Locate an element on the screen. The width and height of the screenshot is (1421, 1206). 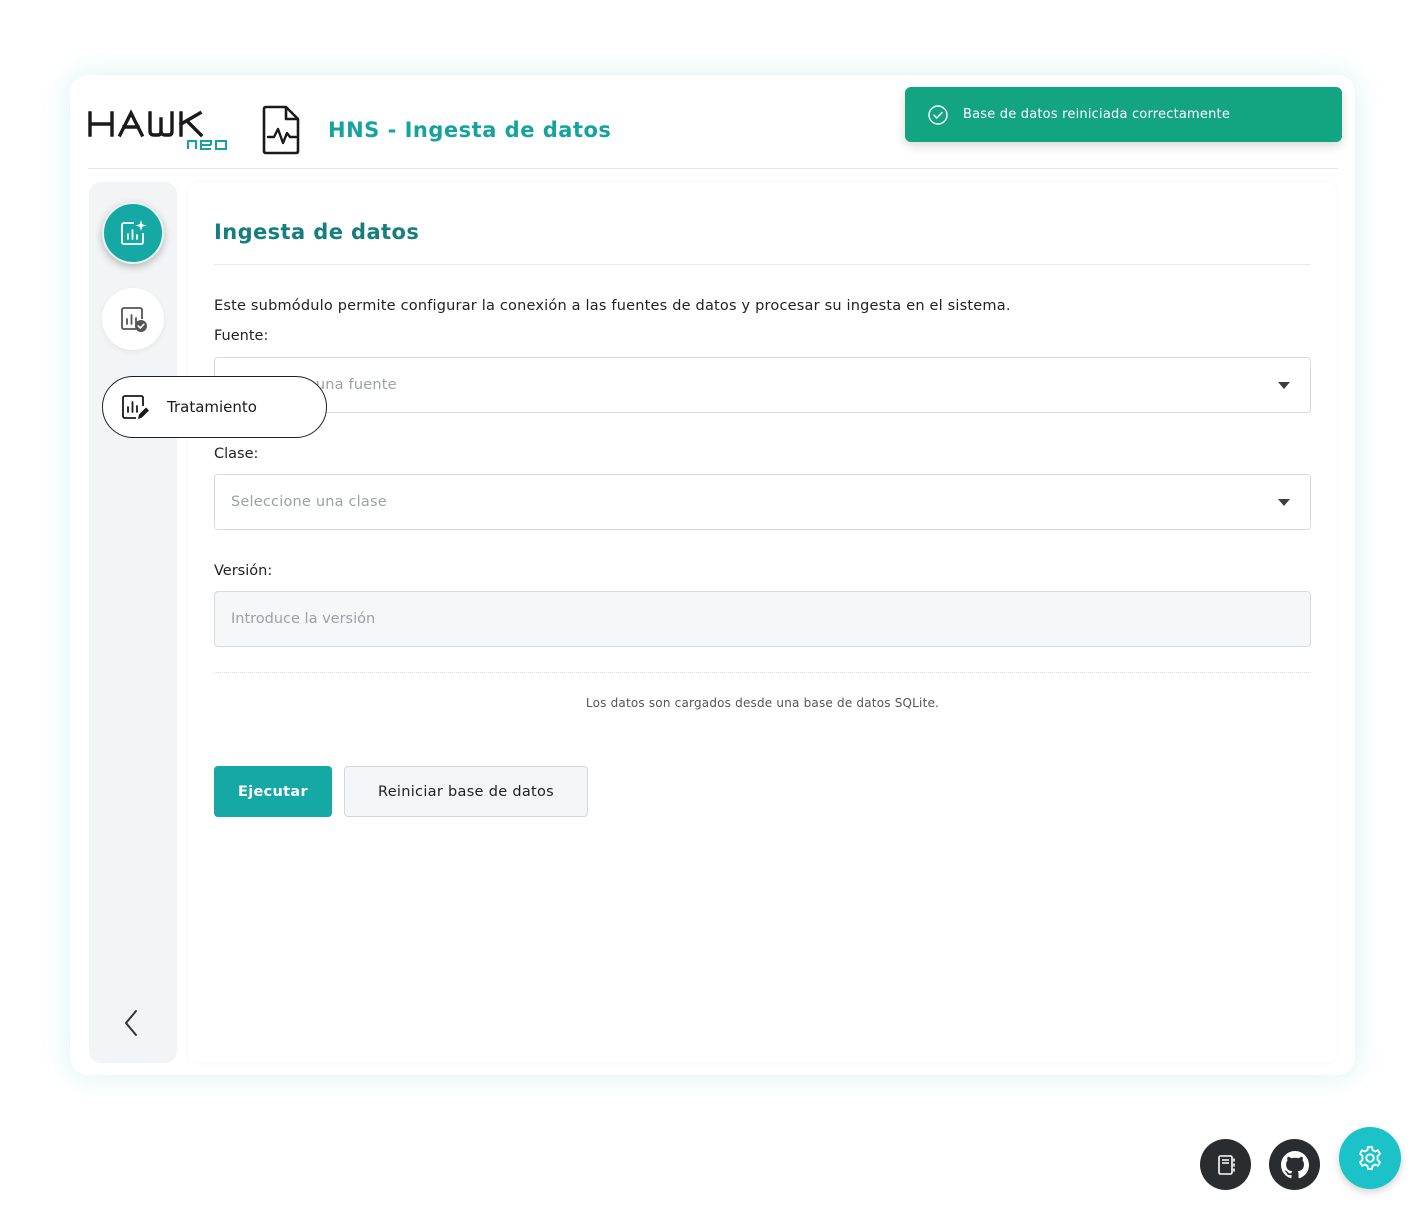
reset-database-button: Reiniciar base de datos is located at coordinates (466, 791).